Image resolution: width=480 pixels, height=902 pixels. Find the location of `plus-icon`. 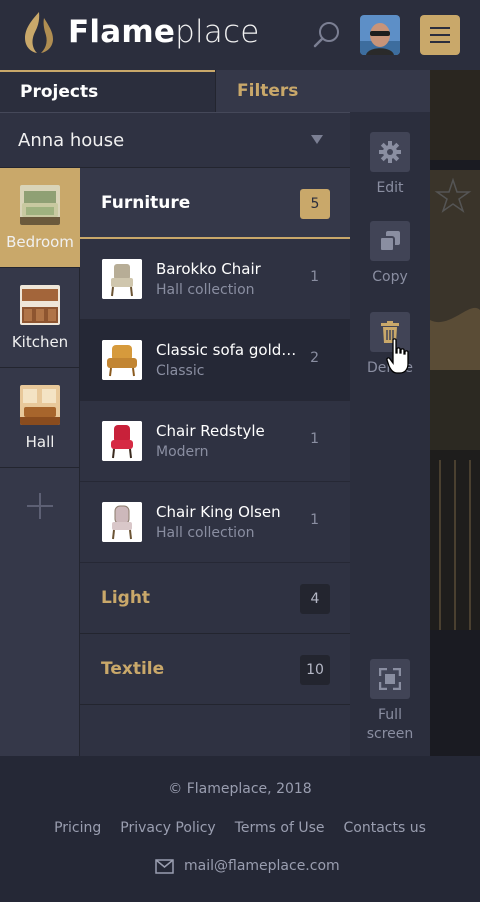

plus-icon is located at coordinates (40, 506).